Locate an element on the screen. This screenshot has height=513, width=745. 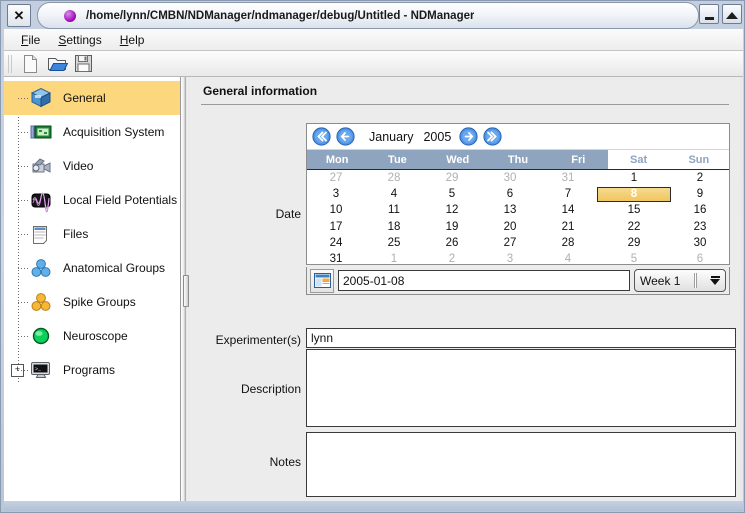
save-file-button is located at coordinates (83, 64).